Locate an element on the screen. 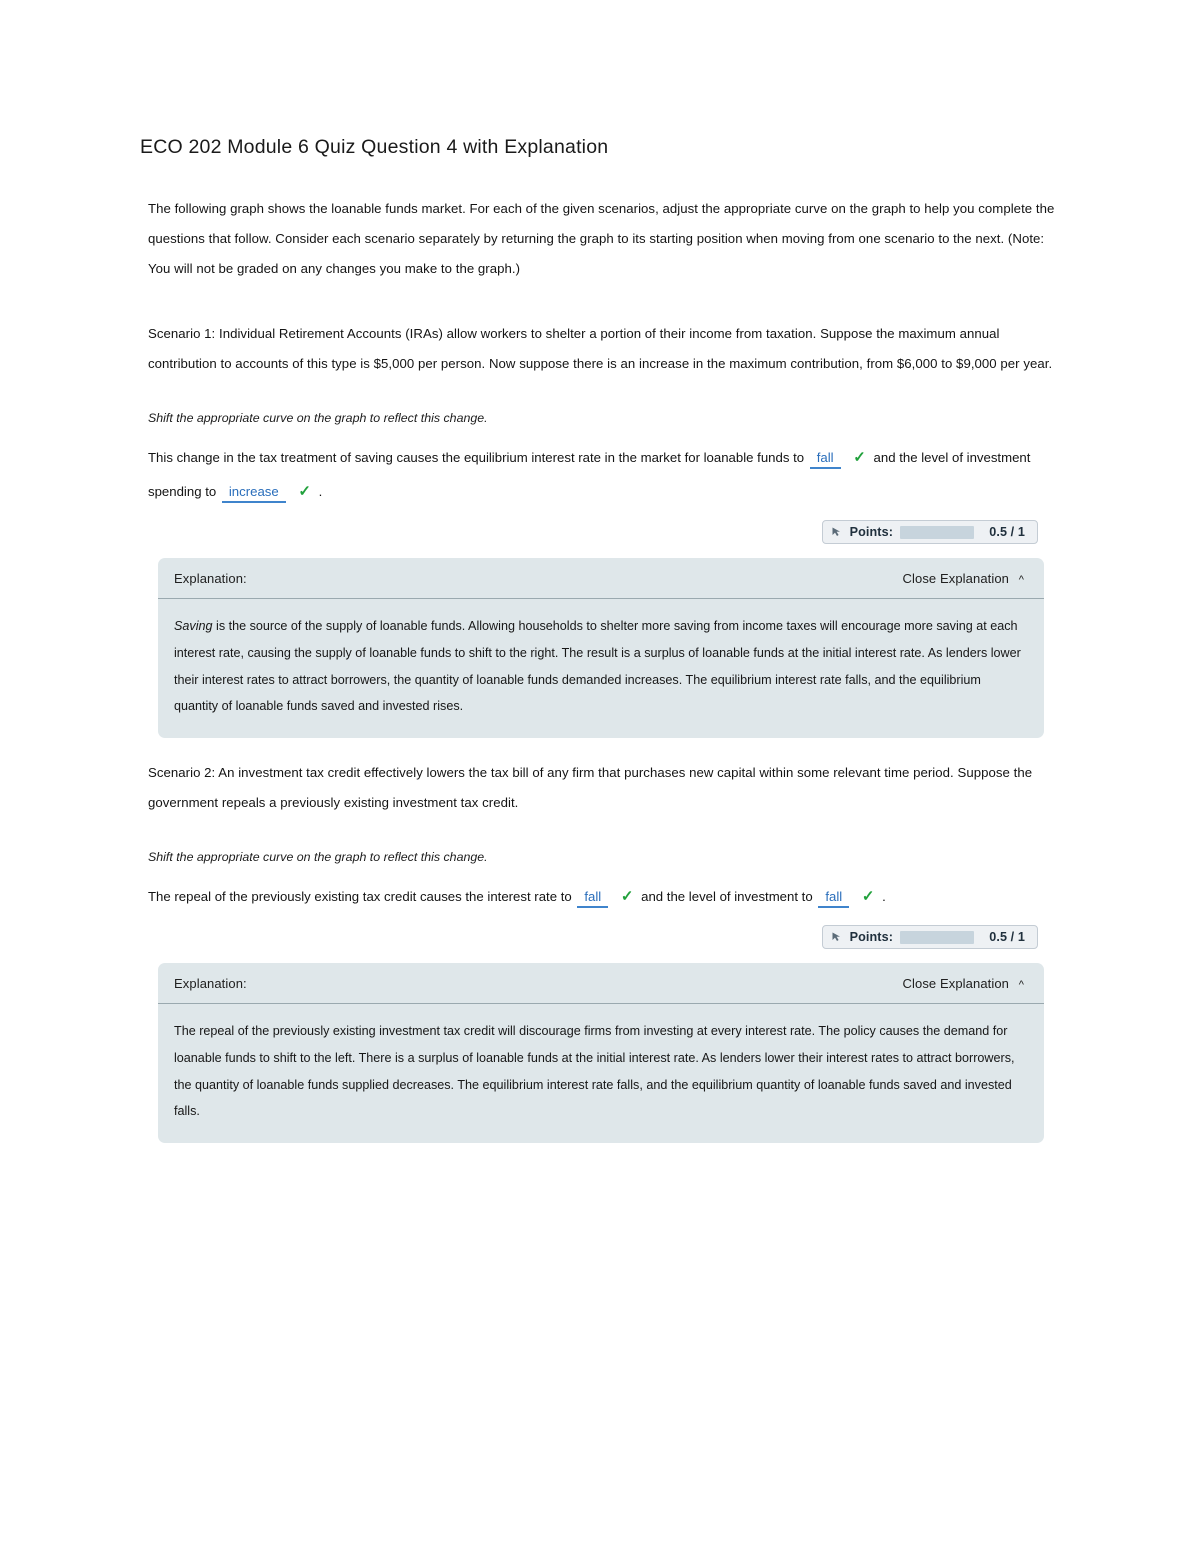 This screenshot has height=1553, width=1200. scenario-2-points-row: Points: 0.5 / 1 is located at coordinates (589, 937).